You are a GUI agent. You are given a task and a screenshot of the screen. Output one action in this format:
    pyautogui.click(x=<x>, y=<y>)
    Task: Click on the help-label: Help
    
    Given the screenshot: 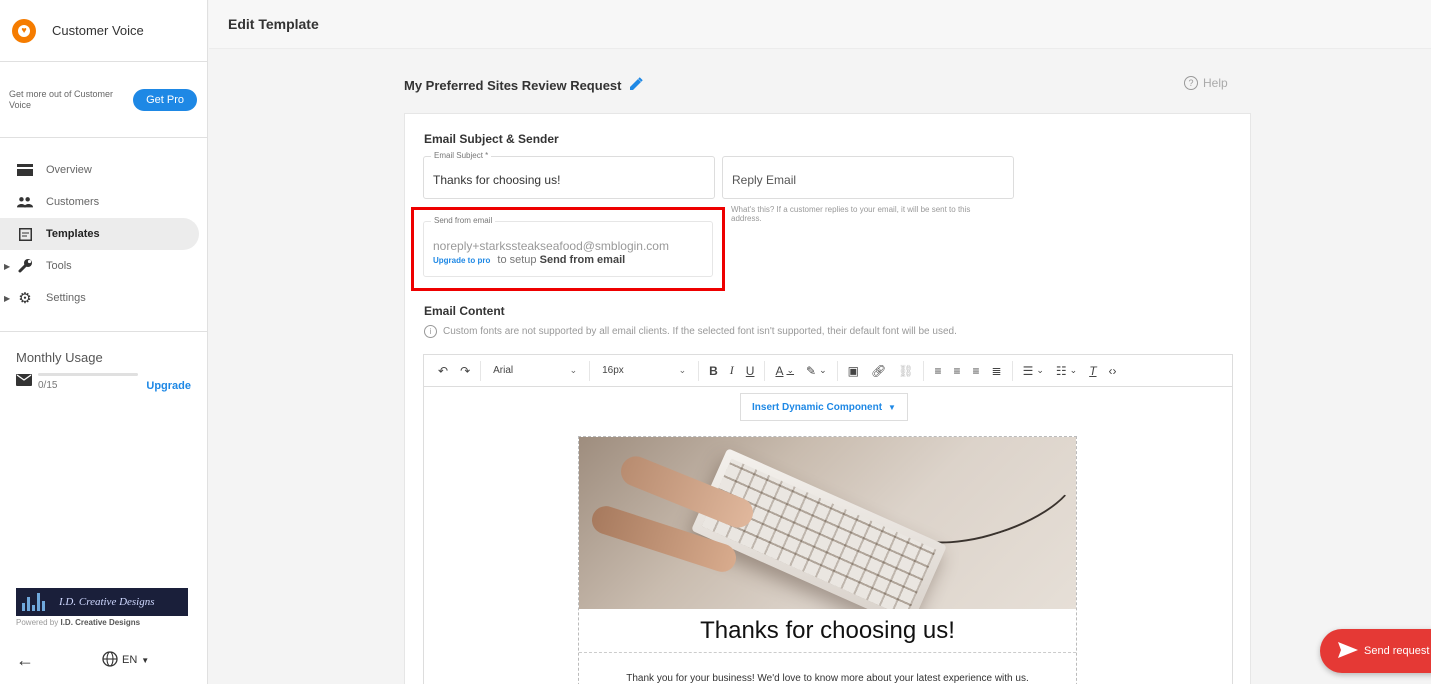 What is the action you would take?
    pyautogui.click(x=1215, y=83)
    